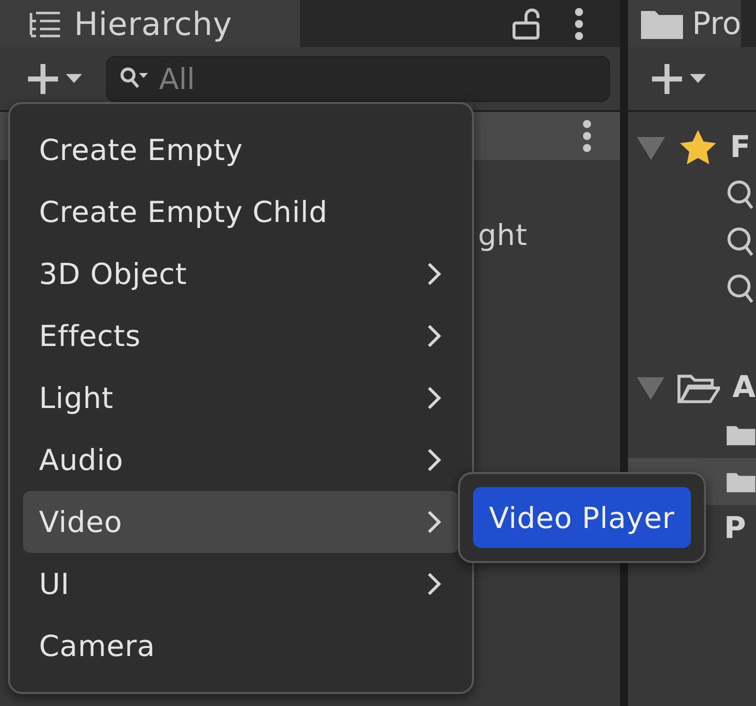  I want to click on menu-item: Light, so click(241, 398).